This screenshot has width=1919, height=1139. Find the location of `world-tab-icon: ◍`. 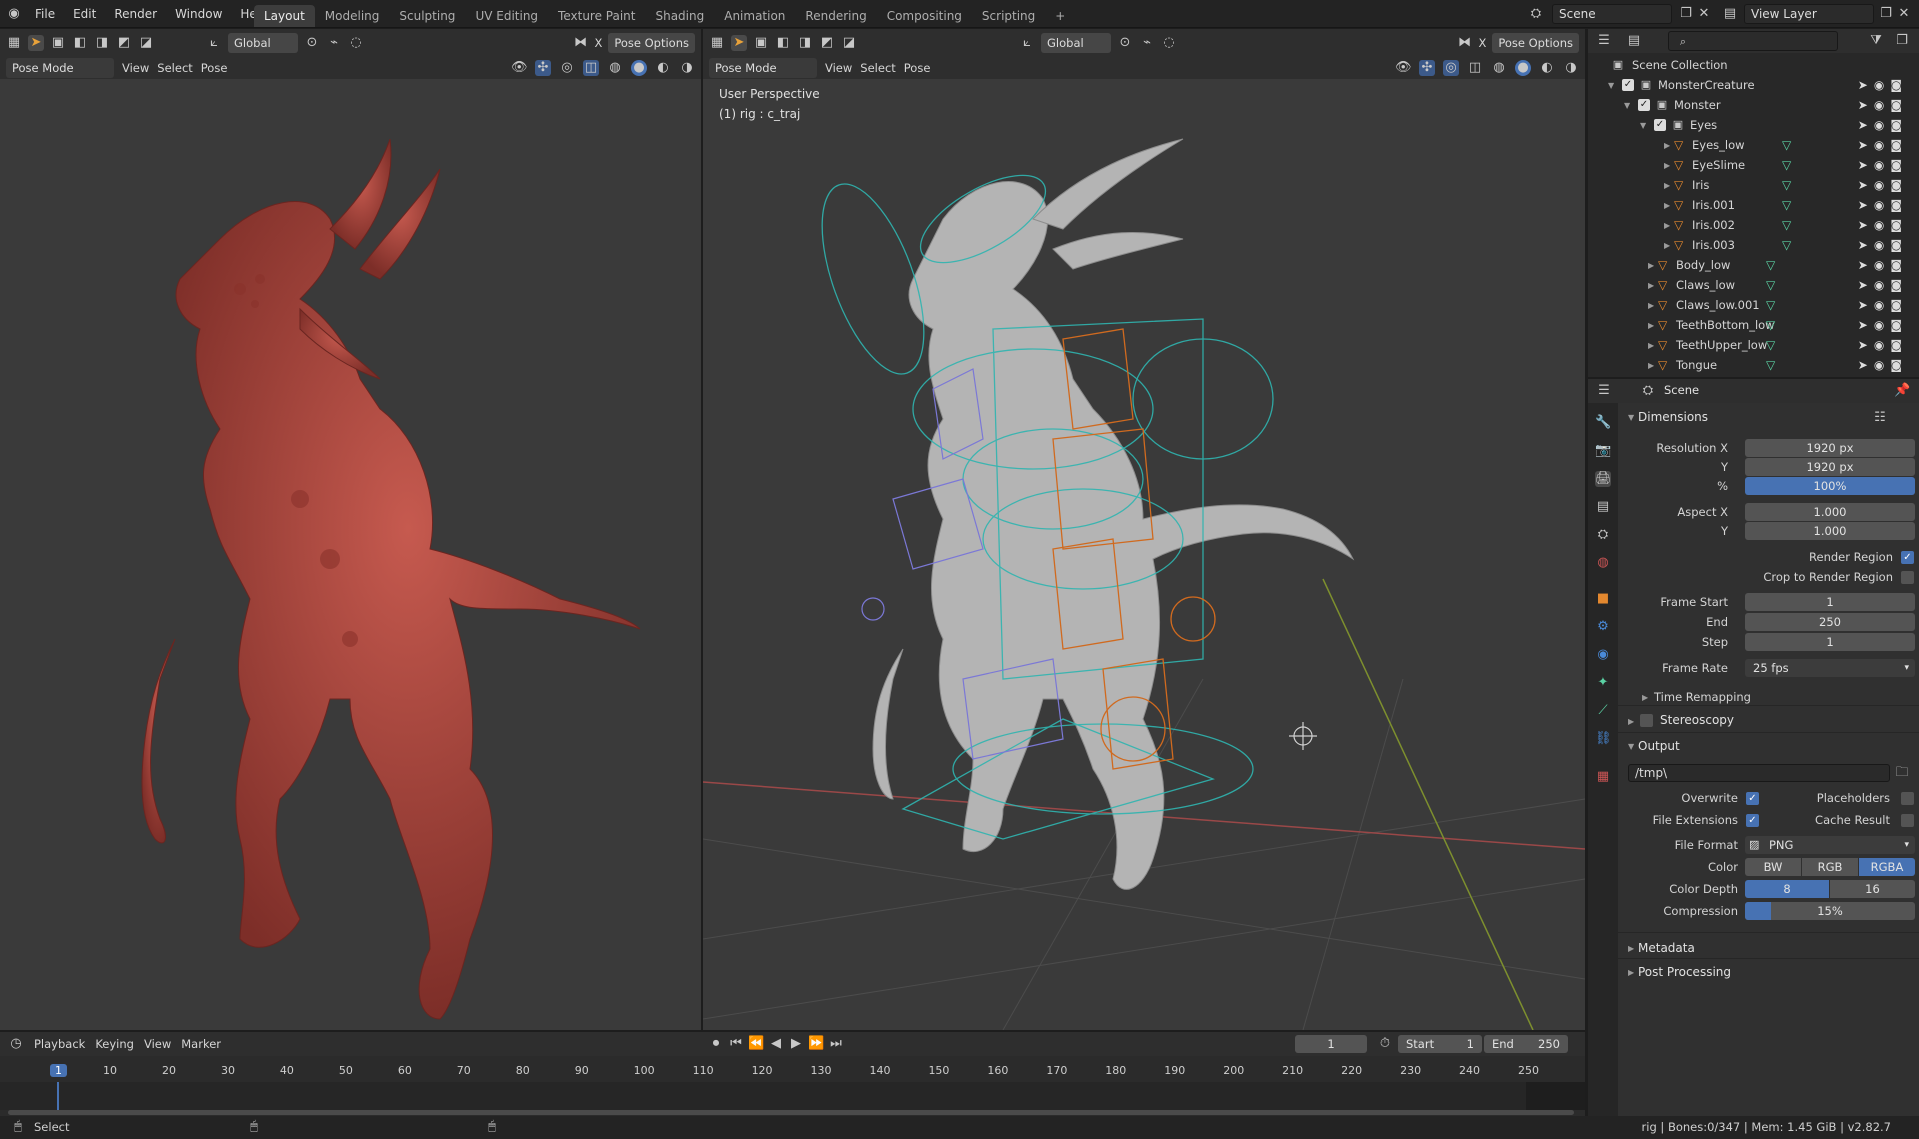

world-tab-icon: ◍ is located at coordinates (1603, 563).